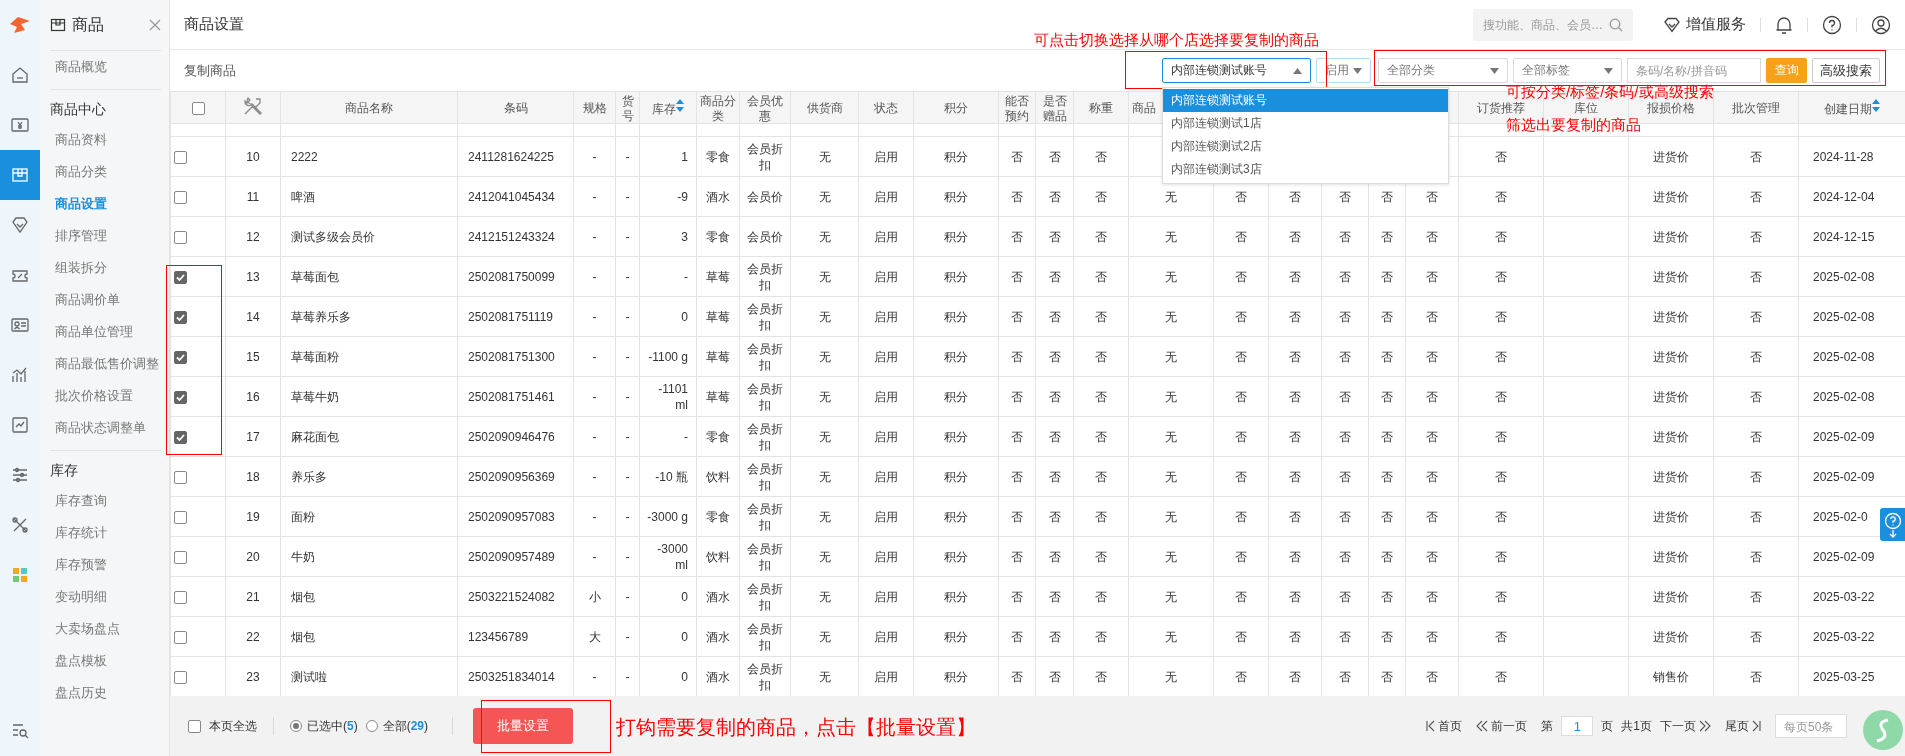 The height and width of the screenshot is (756, 1905). I want to click on sidebar-item: 商品状态调整单, so click(105, 428).